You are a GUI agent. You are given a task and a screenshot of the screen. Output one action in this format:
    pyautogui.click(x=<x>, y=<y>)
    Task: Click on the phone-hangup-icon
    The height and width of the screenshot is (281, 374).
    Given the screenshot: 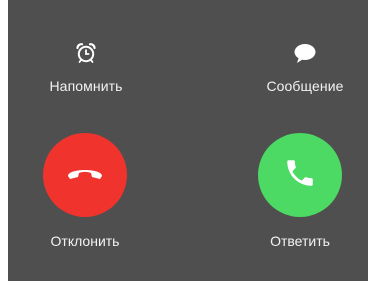 What is the action you would take?
    pyautogui.click(x=85, y=175)
    